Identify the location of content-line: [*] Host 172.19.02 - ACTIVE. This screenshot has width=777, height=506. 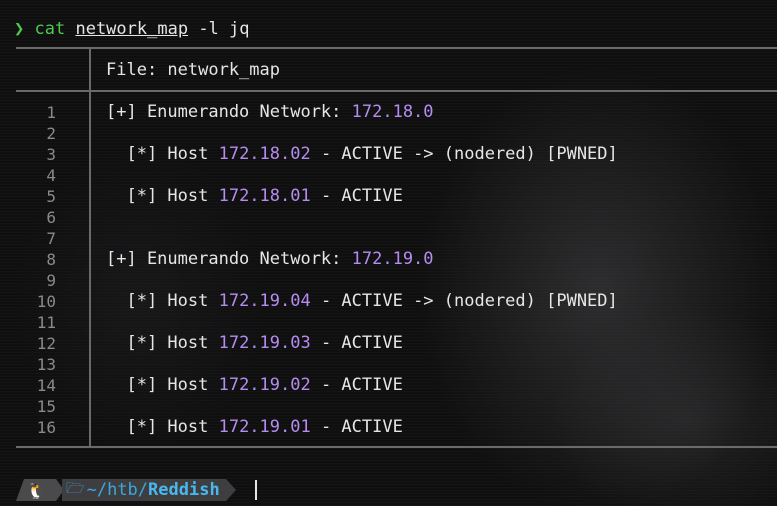
(362, 385).